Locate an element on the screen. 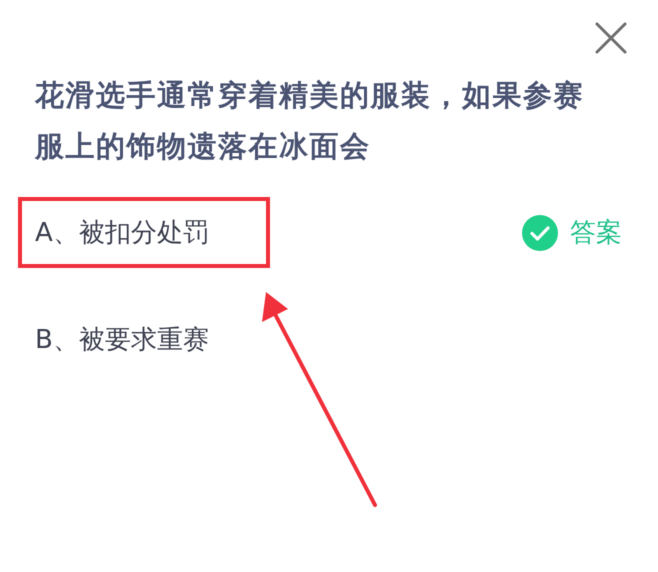 The width and height of the screenshot is (658, 572). option-text: B、被要求重赛 is located at coordinates (122, 339).